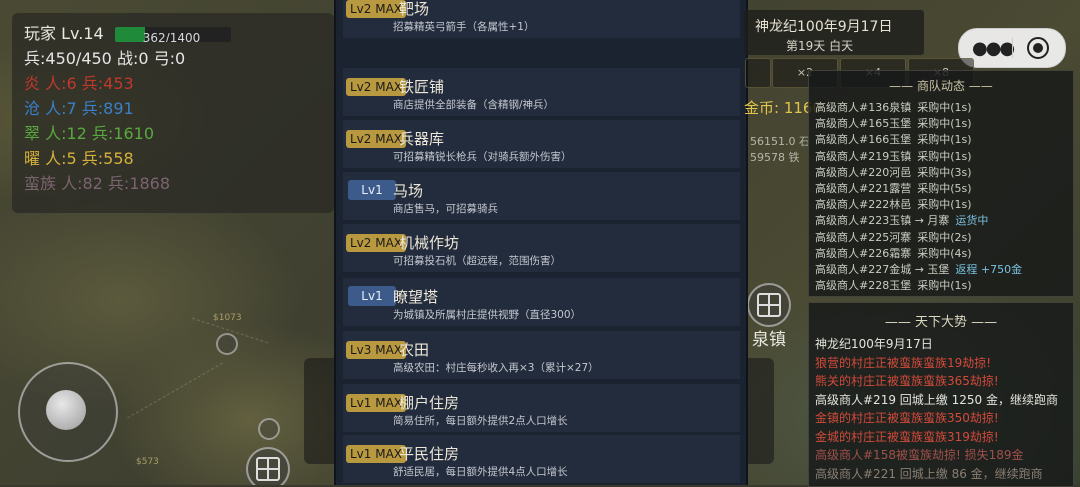  What do you see at coordinates (882, 269) in the screenshot?
I see `merchant-name: 高级商人#227金城 → 玉堡` at bounding box center [882, 269].